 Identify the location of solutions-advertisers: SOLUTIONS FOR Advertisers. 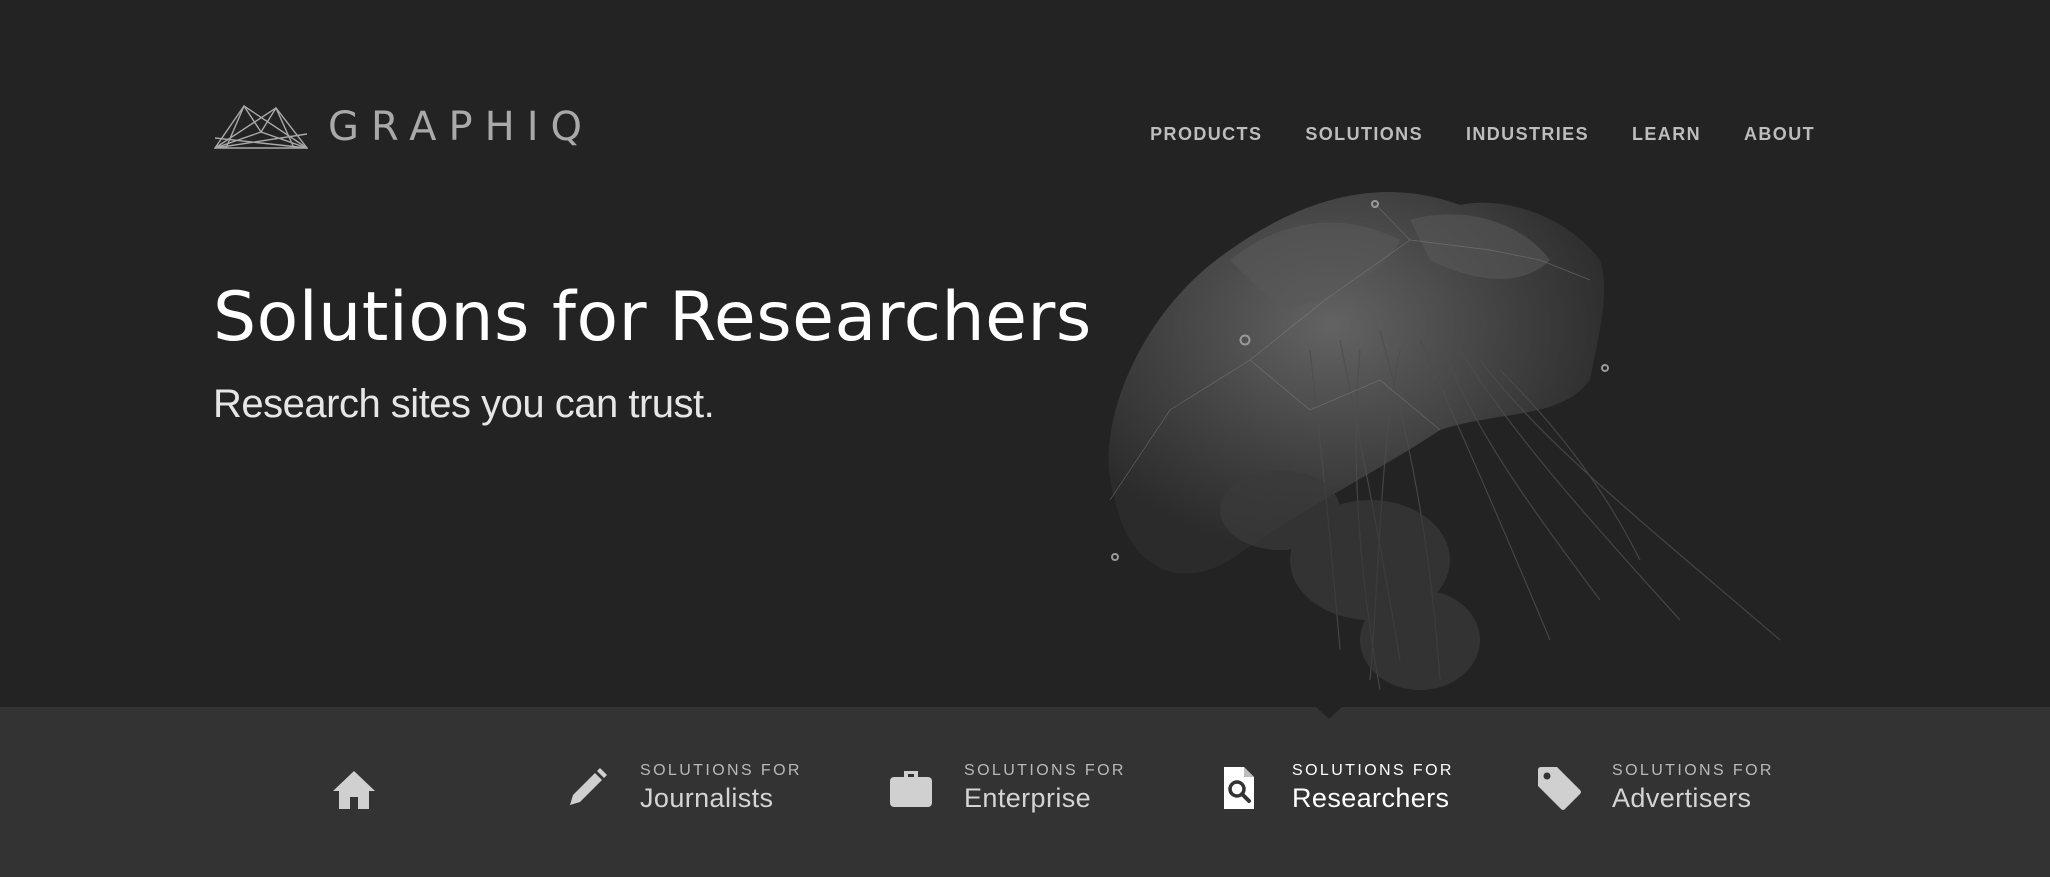
(1655, 788).